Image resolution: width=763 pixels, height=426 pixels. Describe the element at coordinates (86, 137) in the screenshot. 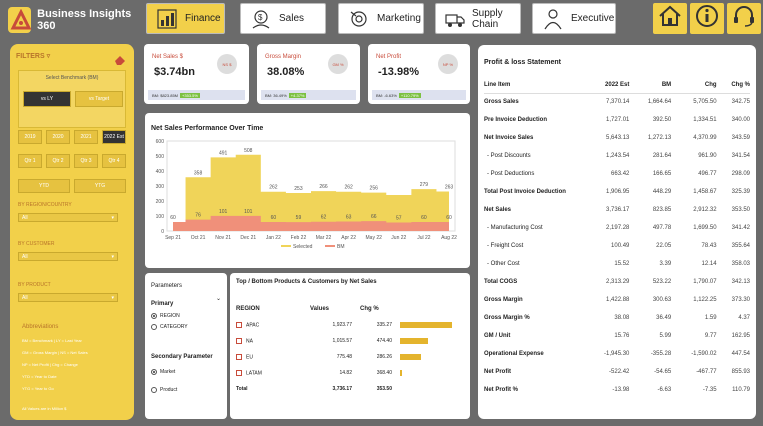

I see `year-2021: 2021` at that location.